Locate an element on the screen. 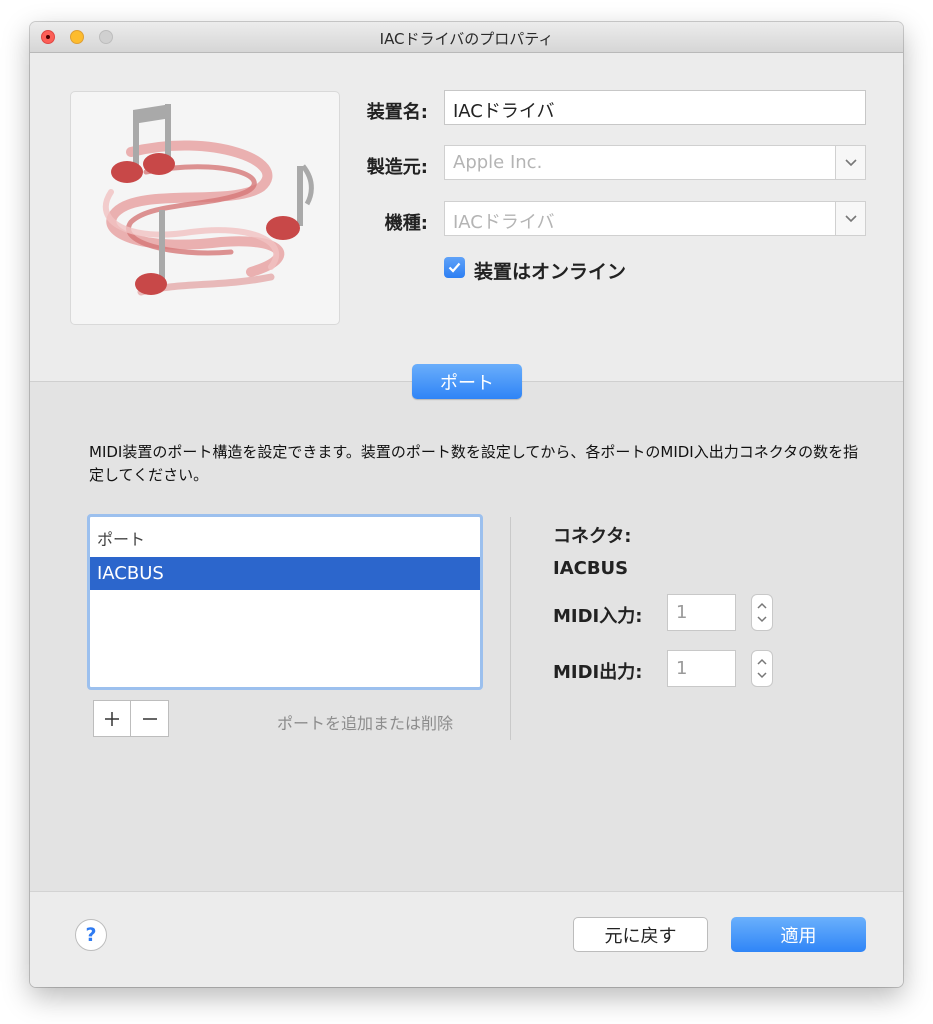 This screenshot has width=933, height=1024. manufacturer-dropdown-button is located at coordinates (851, 162).